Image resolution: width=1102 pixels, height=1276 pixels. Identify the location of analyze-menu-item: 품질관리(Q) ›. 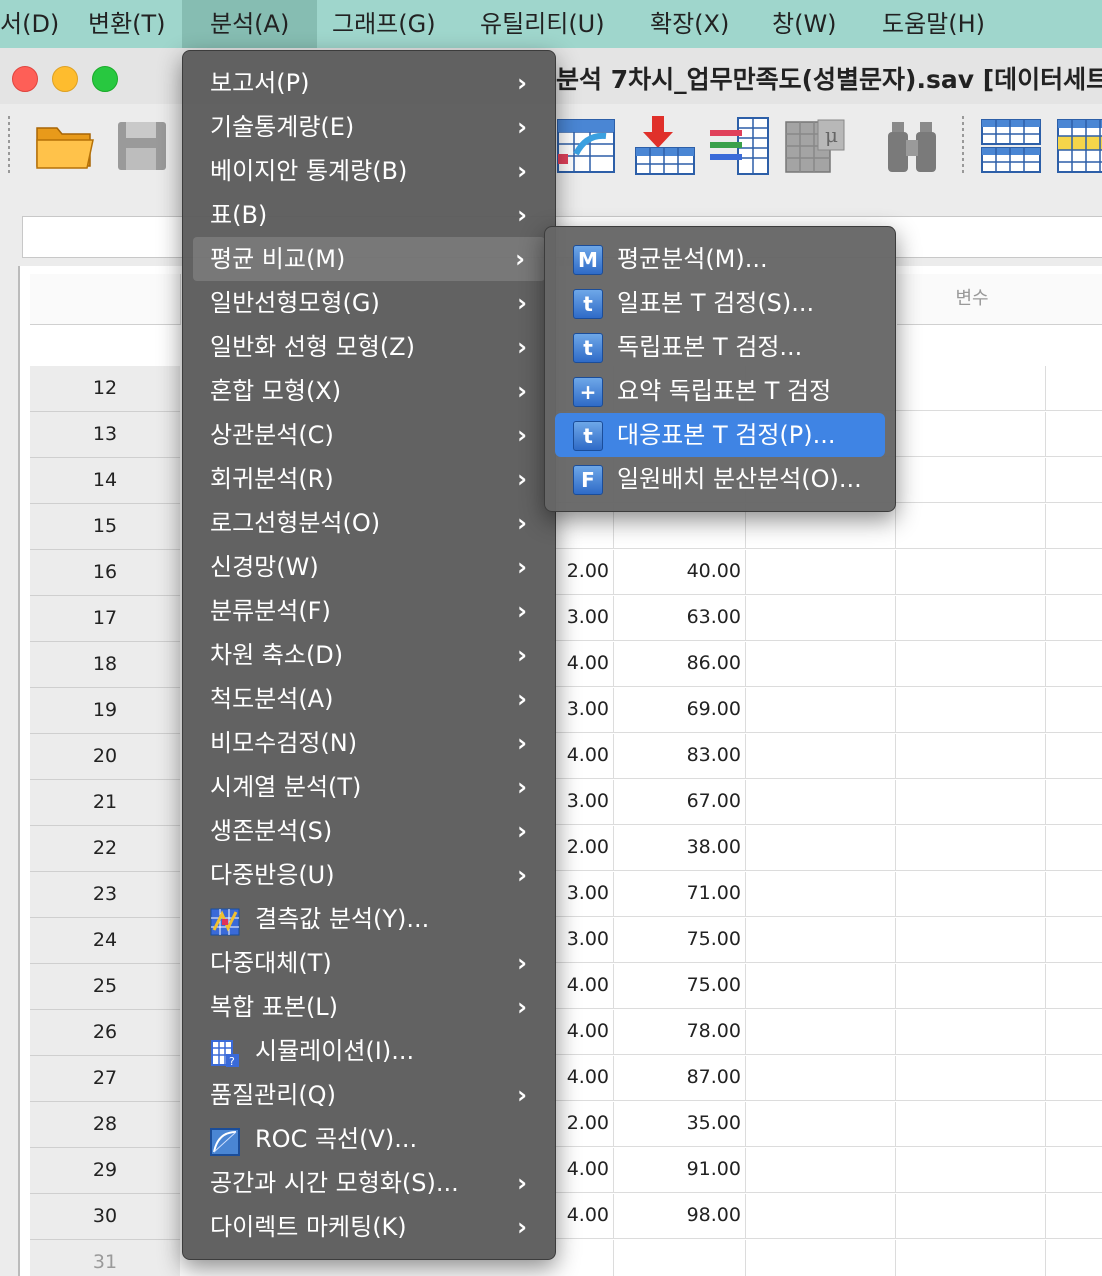
(369, 1095).